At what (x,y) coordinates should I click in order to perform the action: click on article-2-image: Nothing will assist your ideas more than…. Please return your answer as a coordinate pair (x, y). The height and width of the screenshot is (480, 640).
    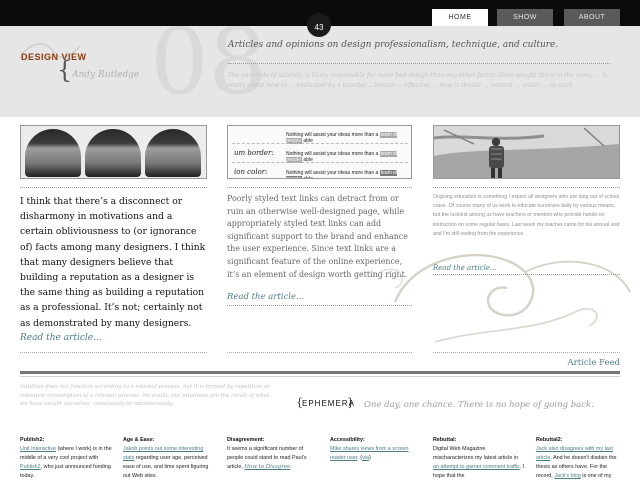
    Looking at the image, I should click on (319, 152).